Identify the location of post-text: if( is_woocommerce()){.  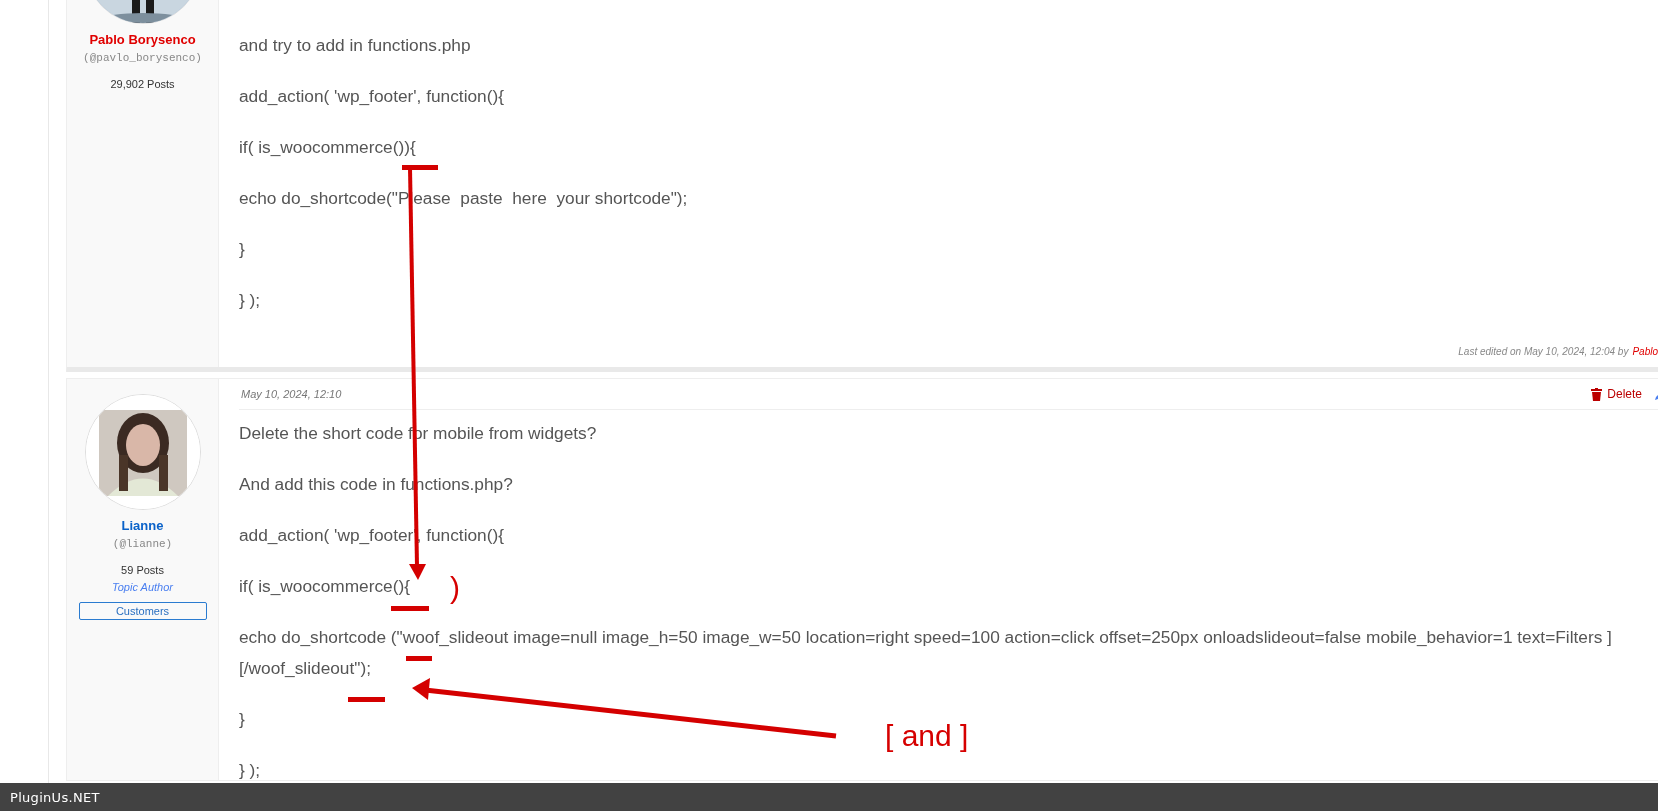
(327, 147).